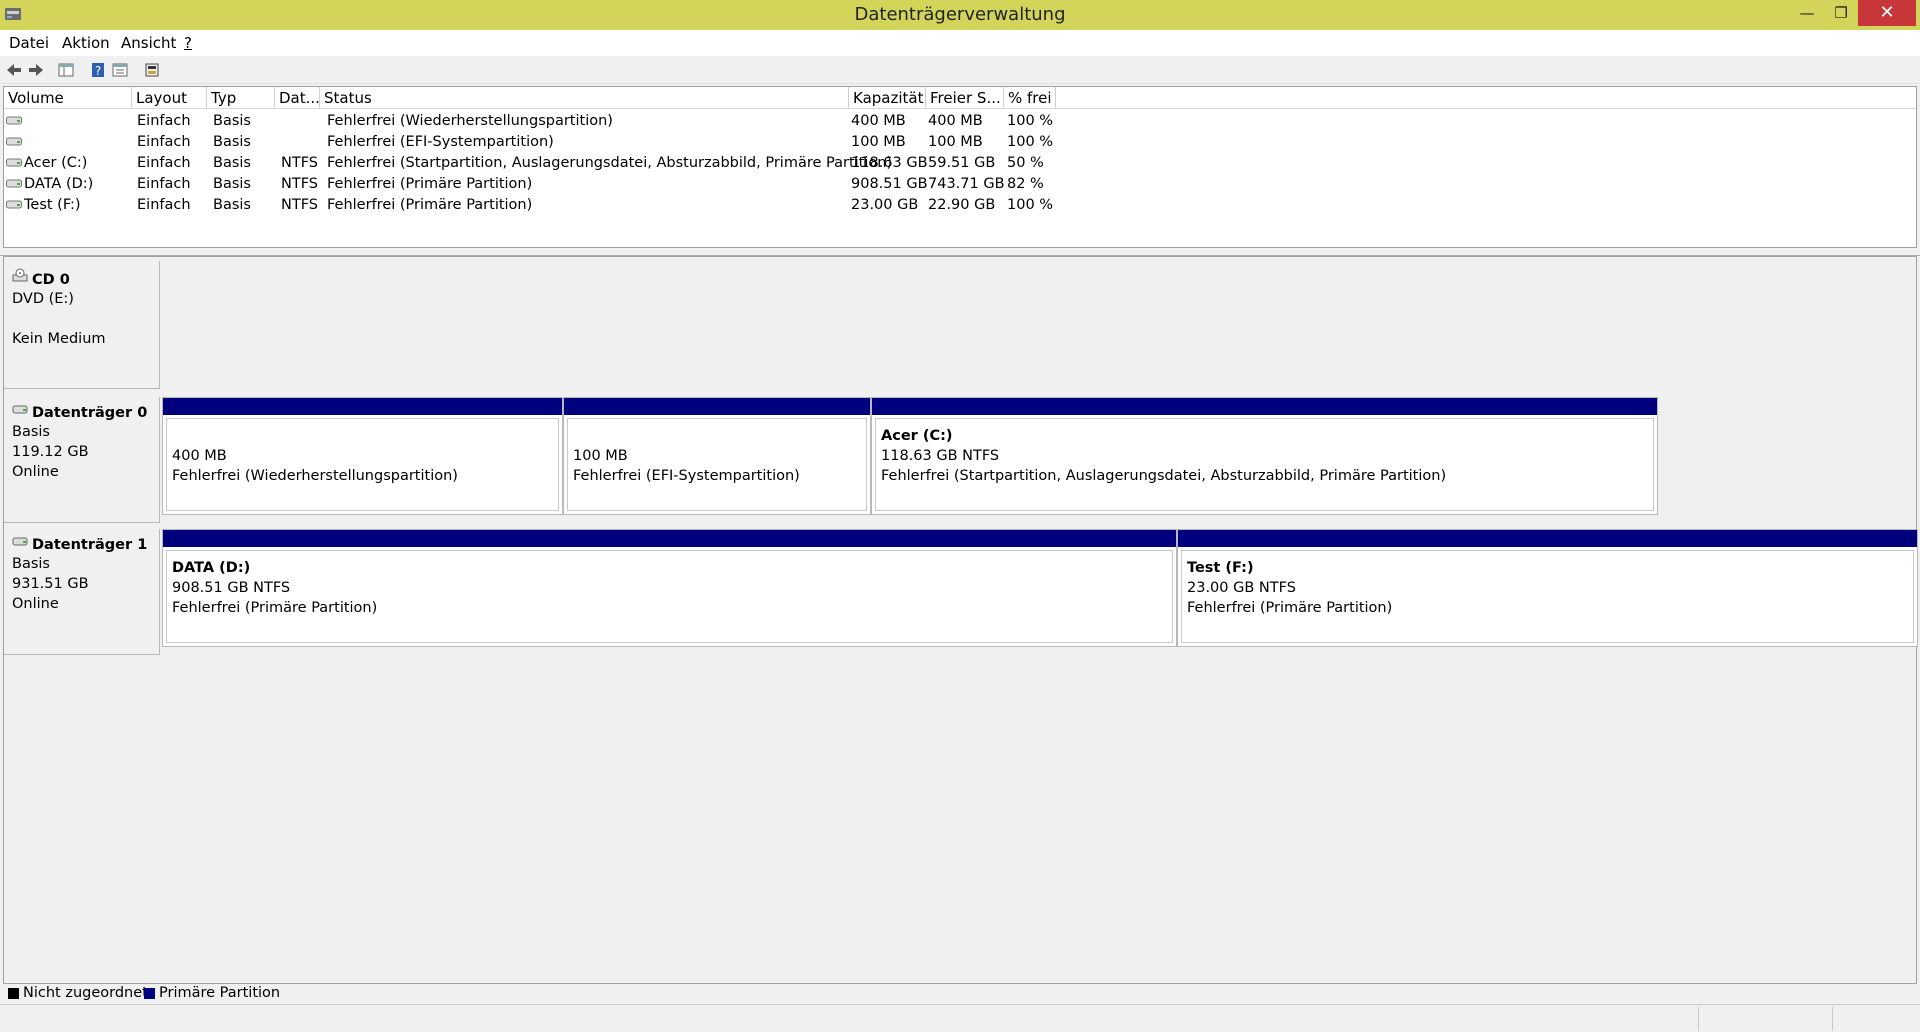  What do you see at coordinates (149, 993) in the screenshot?
I see `legend-swatch-primary` at bounding box center [149, 993].